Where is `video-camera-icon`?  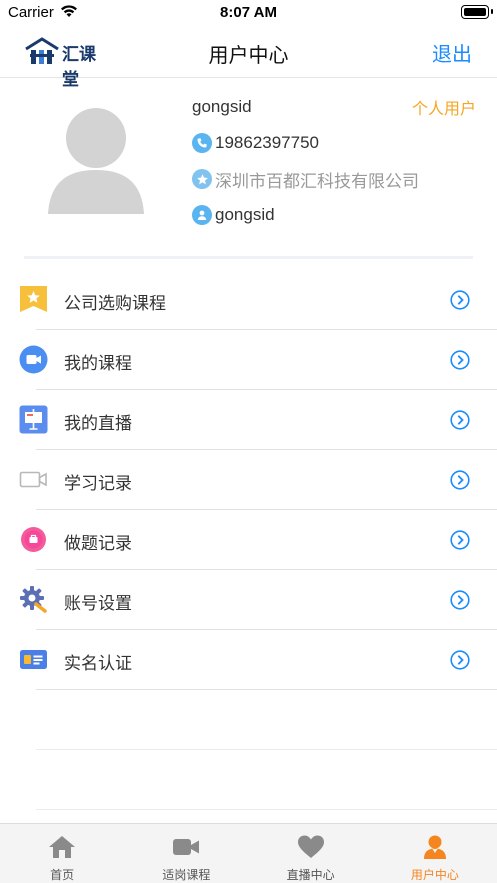 video-camera-icon is located at coordinates (186, 847).